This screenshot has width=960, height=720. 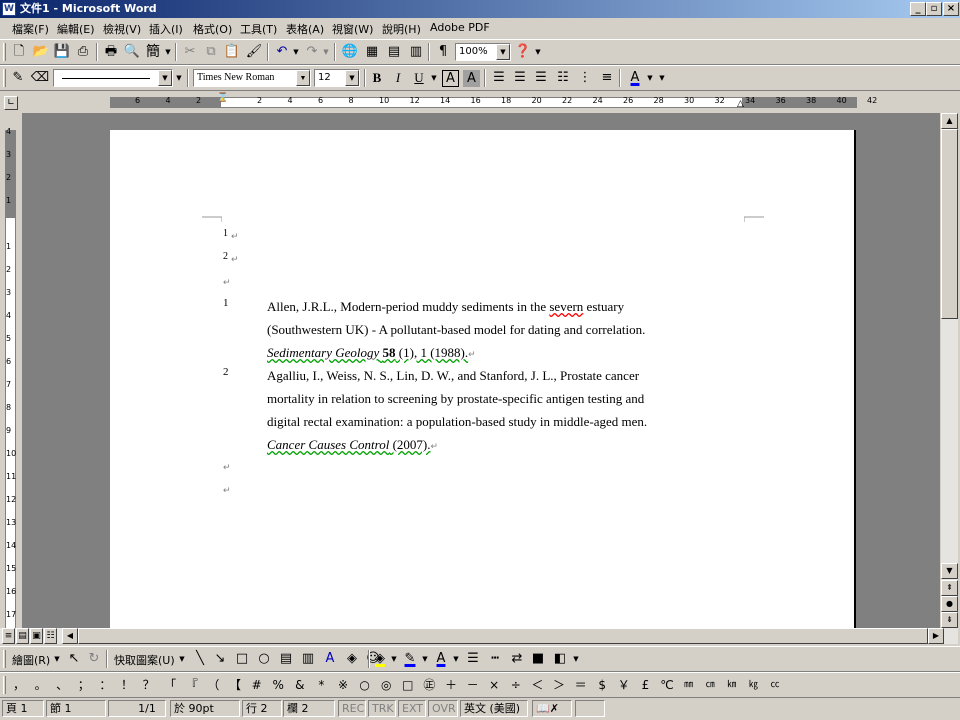 What do you see at coordinates (483, 52) in the screenshot?
I see `zoom-select: 100% ▼` at bounding box center [483, 52].